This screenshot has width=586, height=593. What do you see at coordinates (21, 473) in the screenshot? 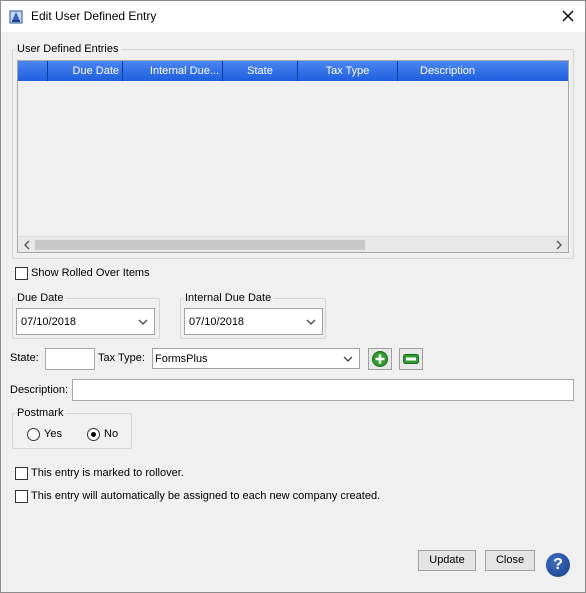
I see `rollover-checkbox` at bounding box center [21, 473].